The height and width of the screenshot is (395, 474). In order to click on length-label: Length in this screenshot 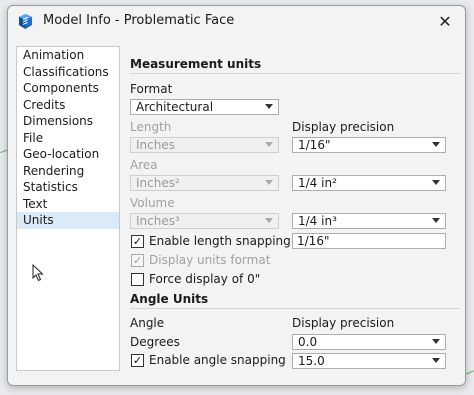, I will do `click(151, 127)`.